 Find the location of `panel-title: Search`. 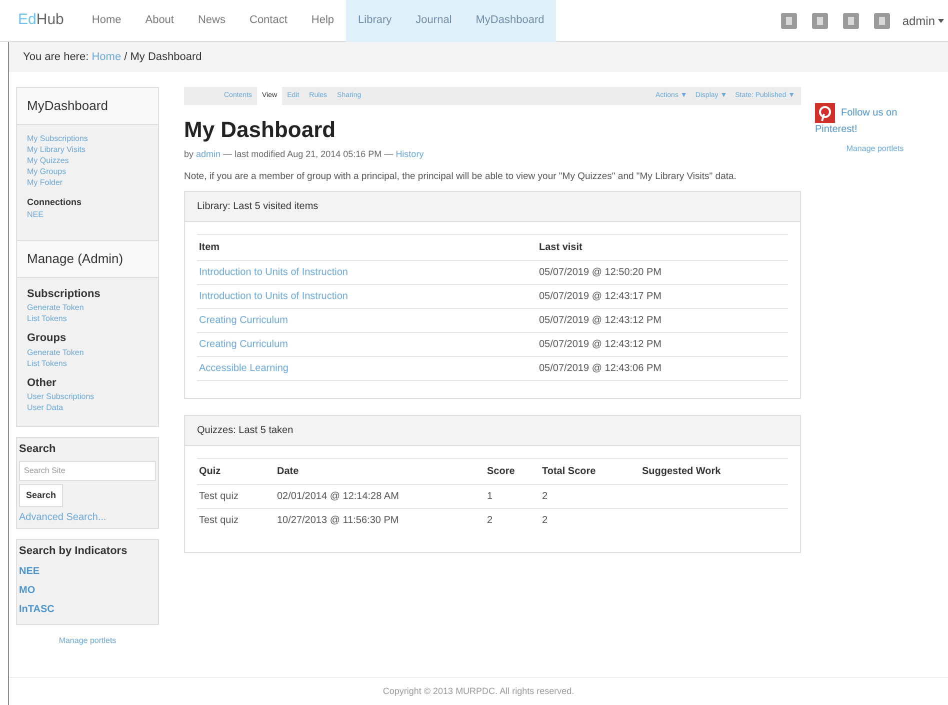

panel-title: Search is located at coordinates (38, 449).